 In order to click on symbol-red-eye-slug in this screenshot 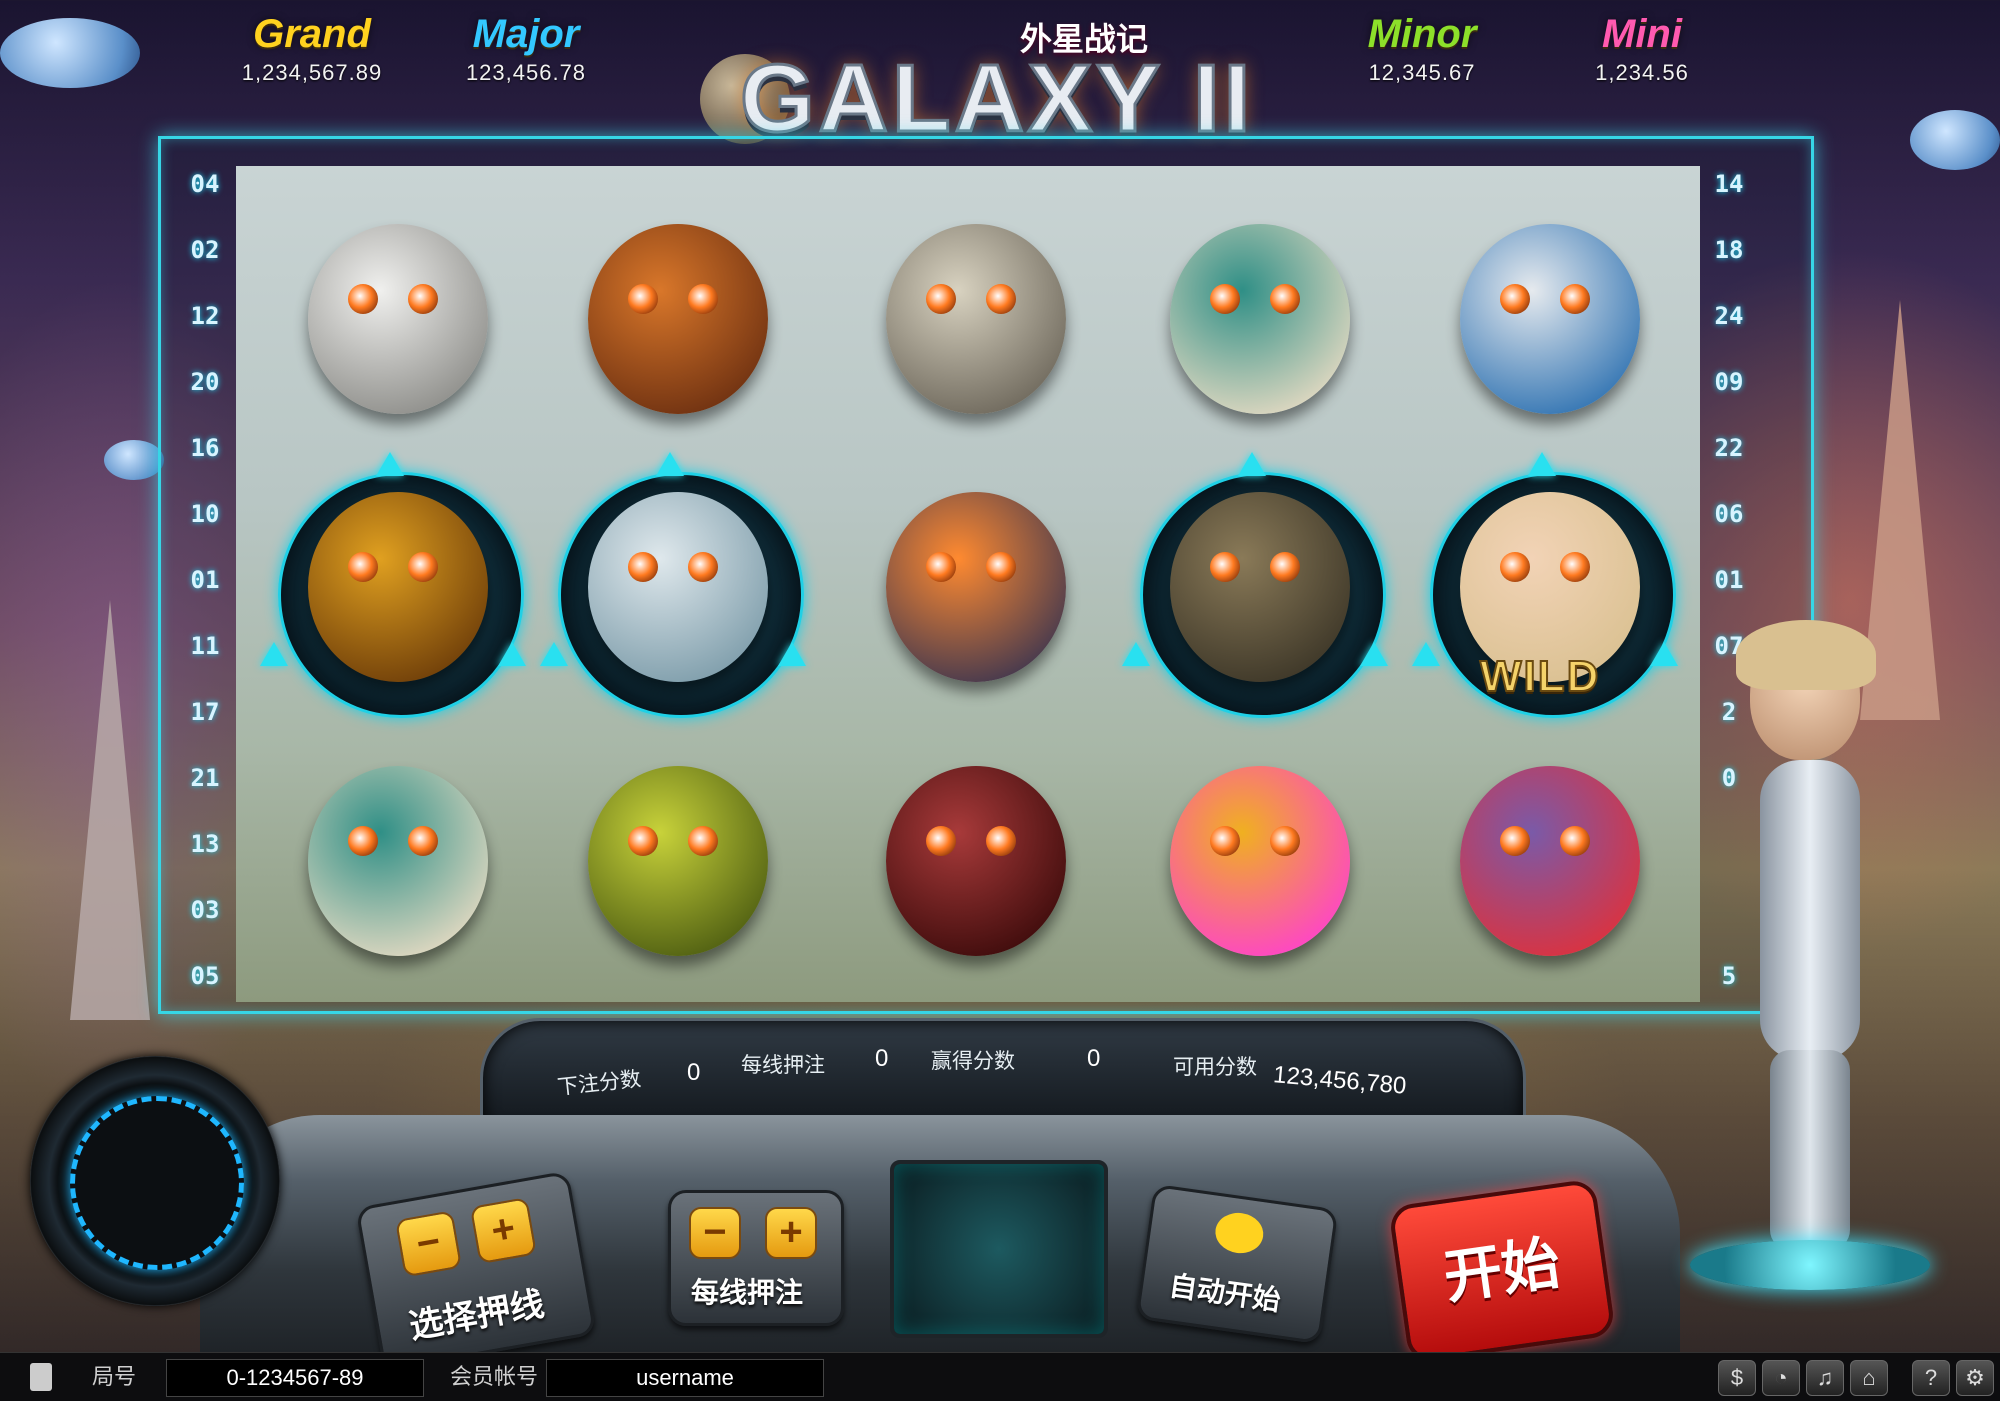, I will do `click(976, 856)`.